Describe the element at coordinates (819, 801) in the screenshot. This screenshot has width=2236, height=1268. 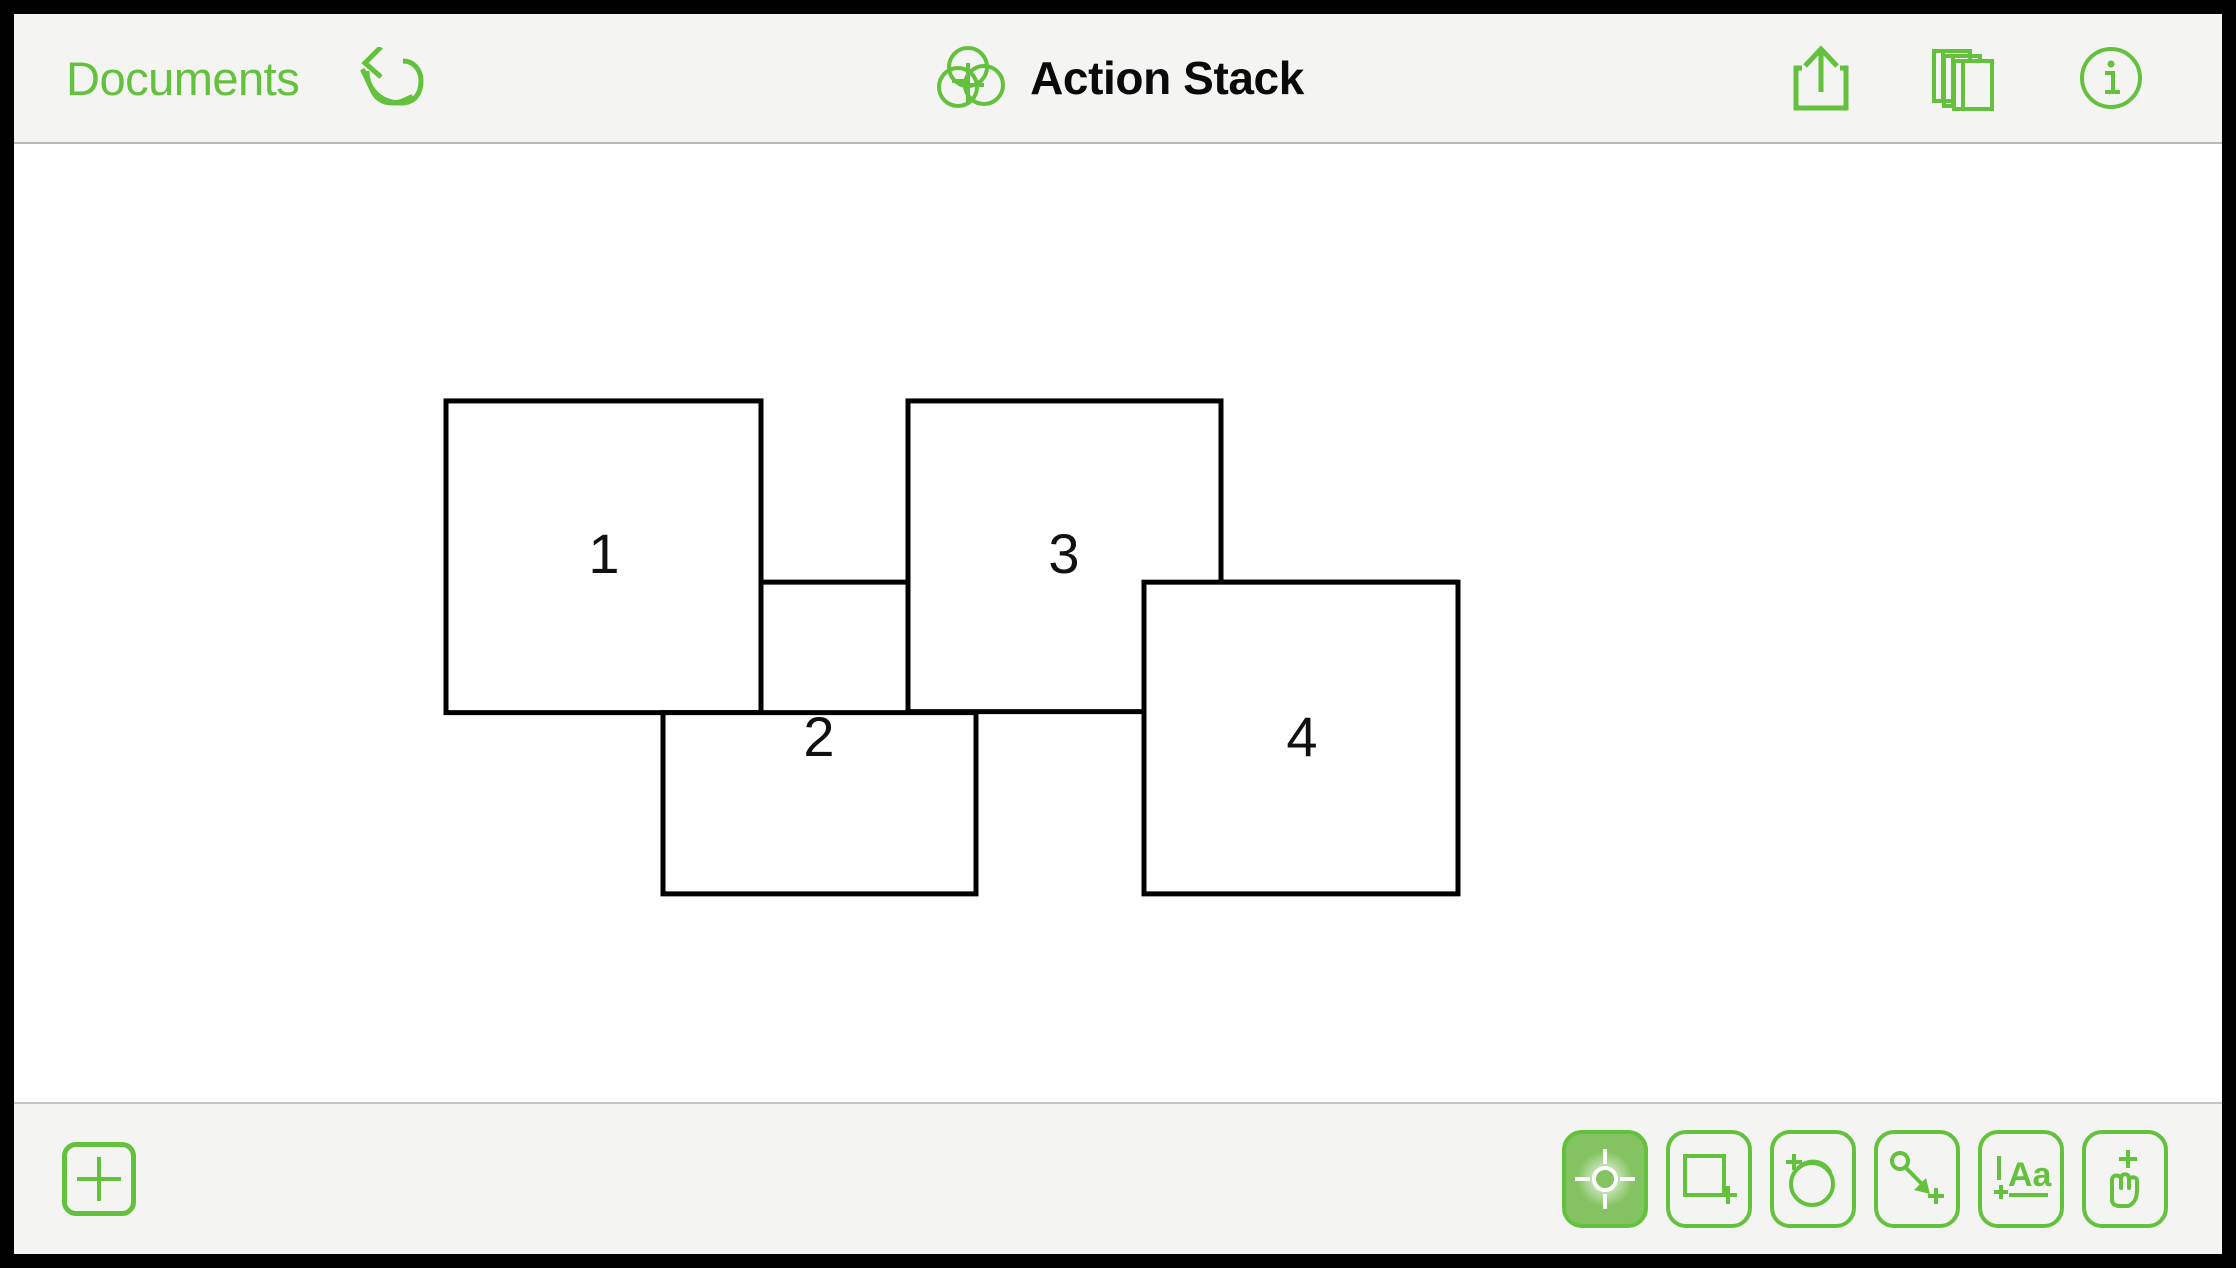
I see `shape-box-2: 2` at that location.